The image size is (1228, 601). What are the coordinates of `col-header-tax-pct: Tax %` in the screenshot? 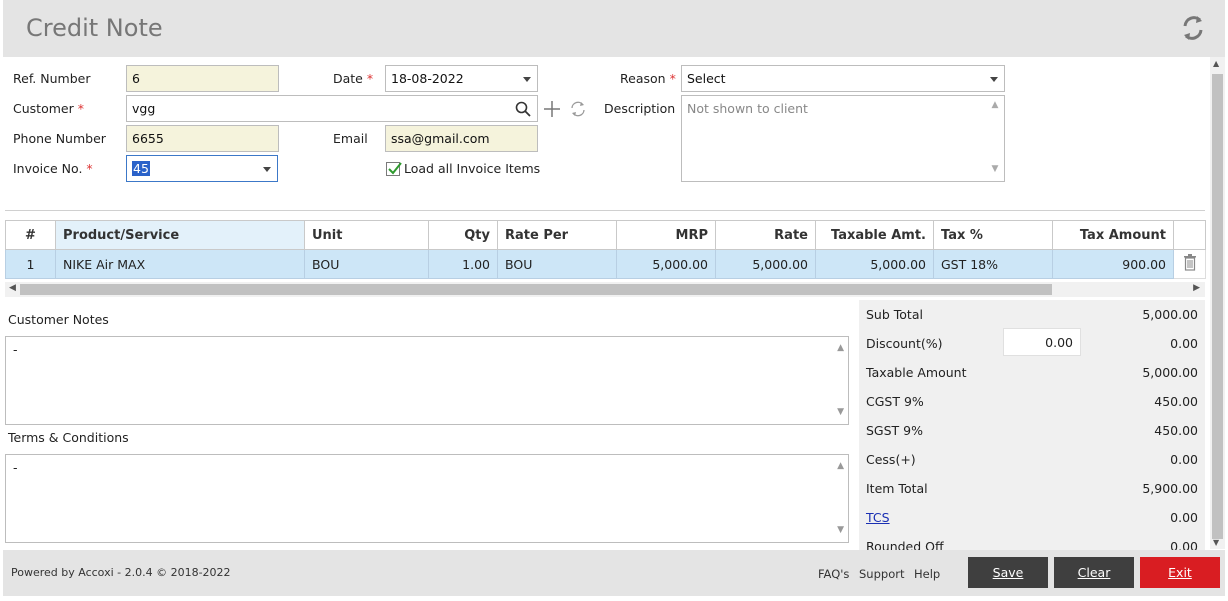 It's located at (993, 235).